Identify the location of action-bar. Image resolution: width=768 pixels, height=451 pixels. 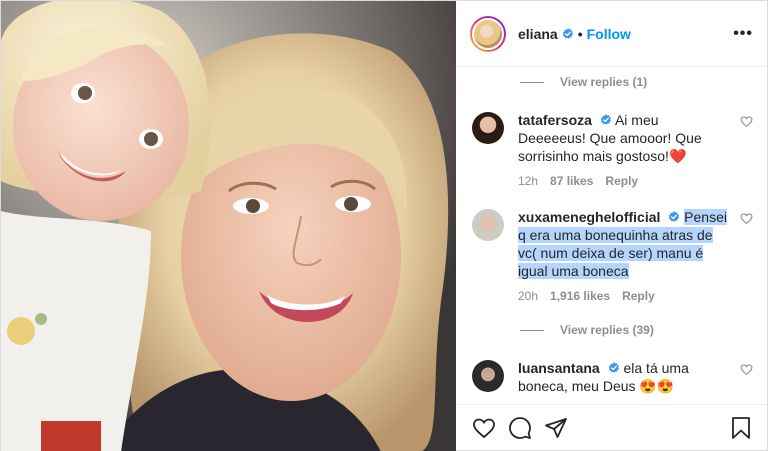
(611, 427).